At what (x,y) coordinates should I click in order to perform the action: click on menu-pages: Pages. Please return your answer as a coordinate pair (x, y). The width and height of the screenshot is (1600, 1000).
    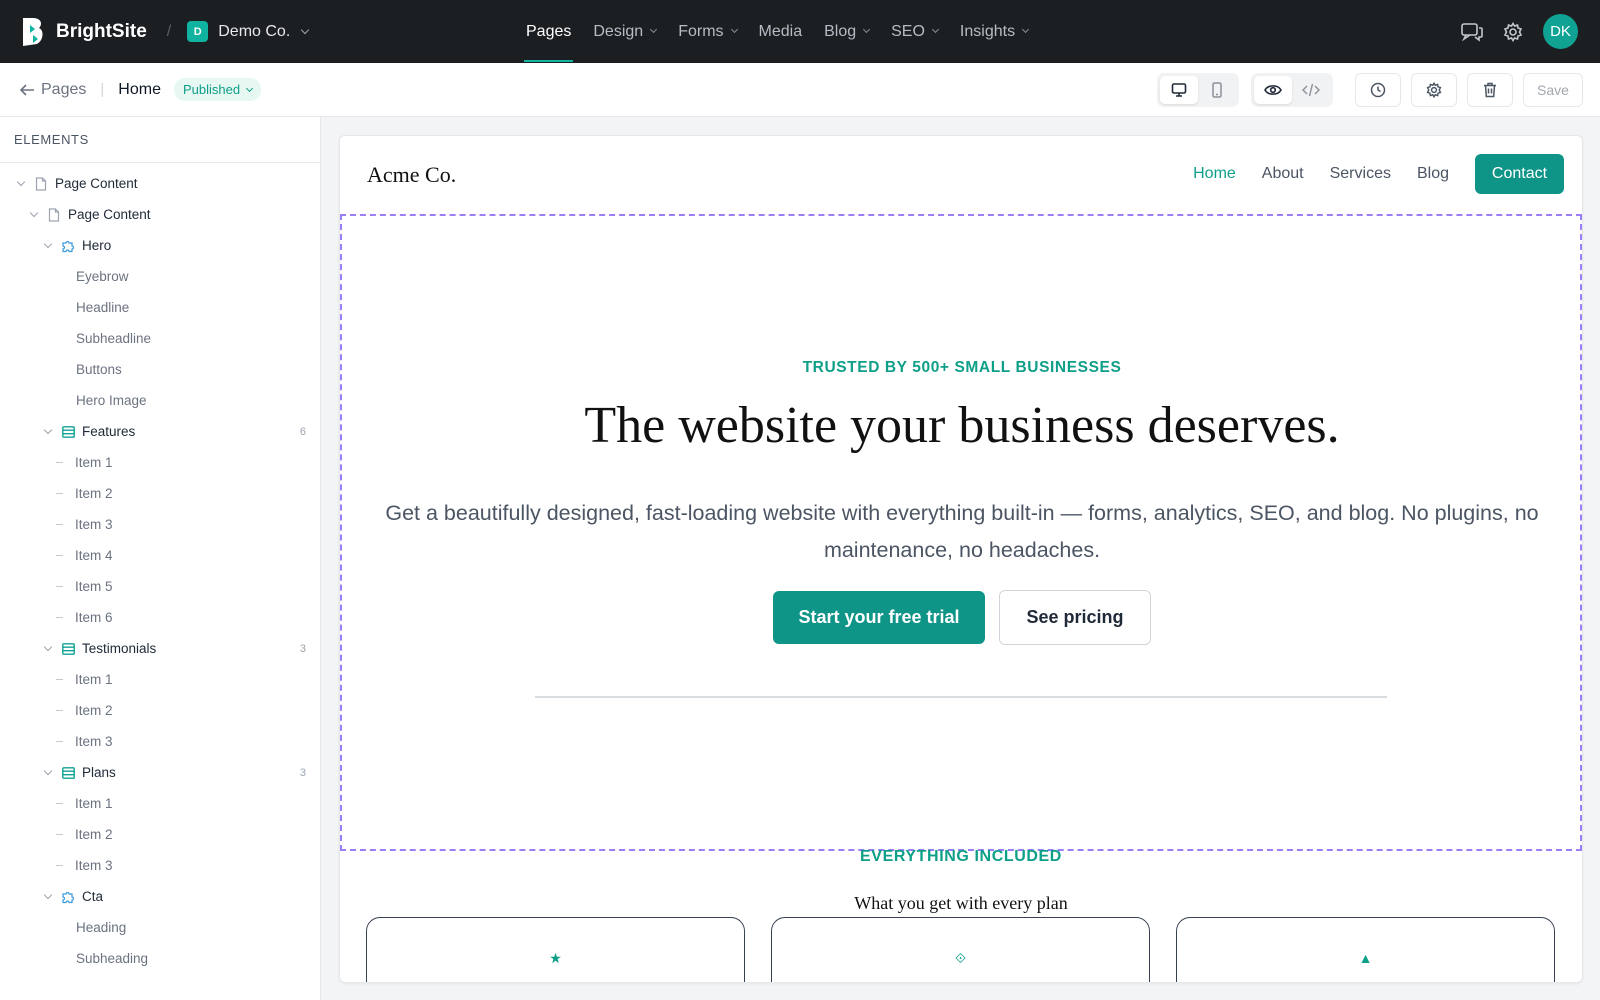
    Looking at the image, I should click on (548, 31).